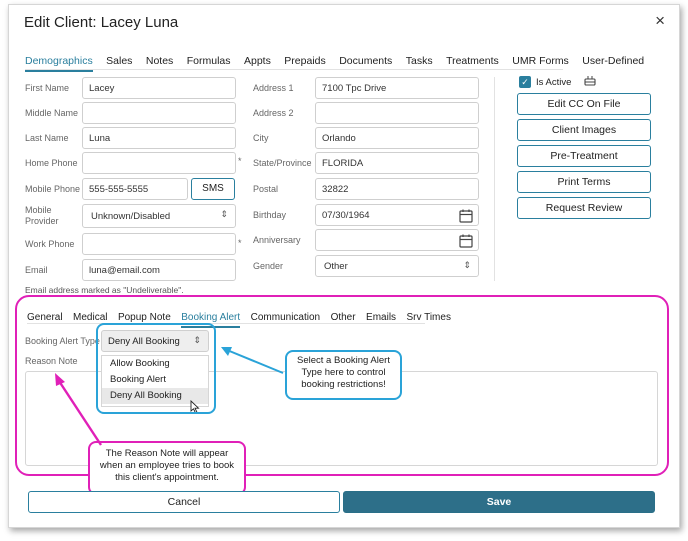 This screenshot has width=688, height=541. I want to click on undeliverable-note: Email address marked as "Undeliverable"., so click(104, 290).